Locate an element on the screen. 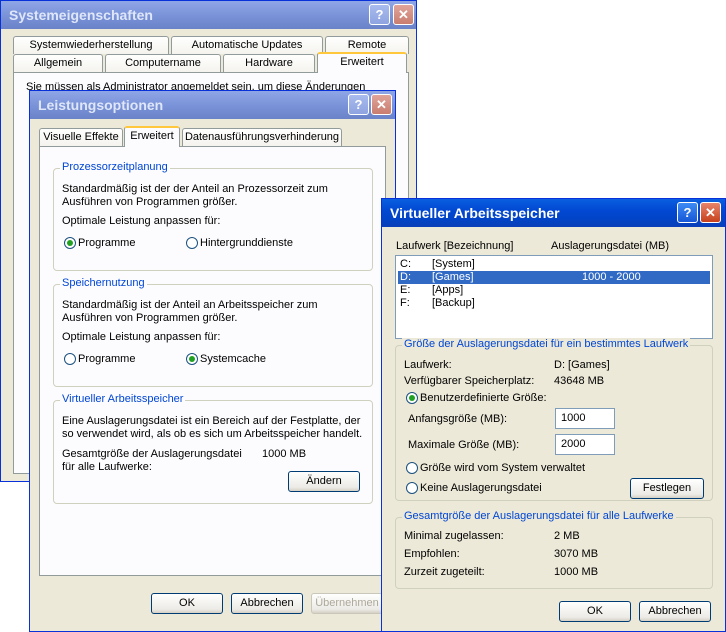 The image size is (726, 632). column-header-drive: Laufwerk [Bezeichnung] is located at coordinates (455, 246).